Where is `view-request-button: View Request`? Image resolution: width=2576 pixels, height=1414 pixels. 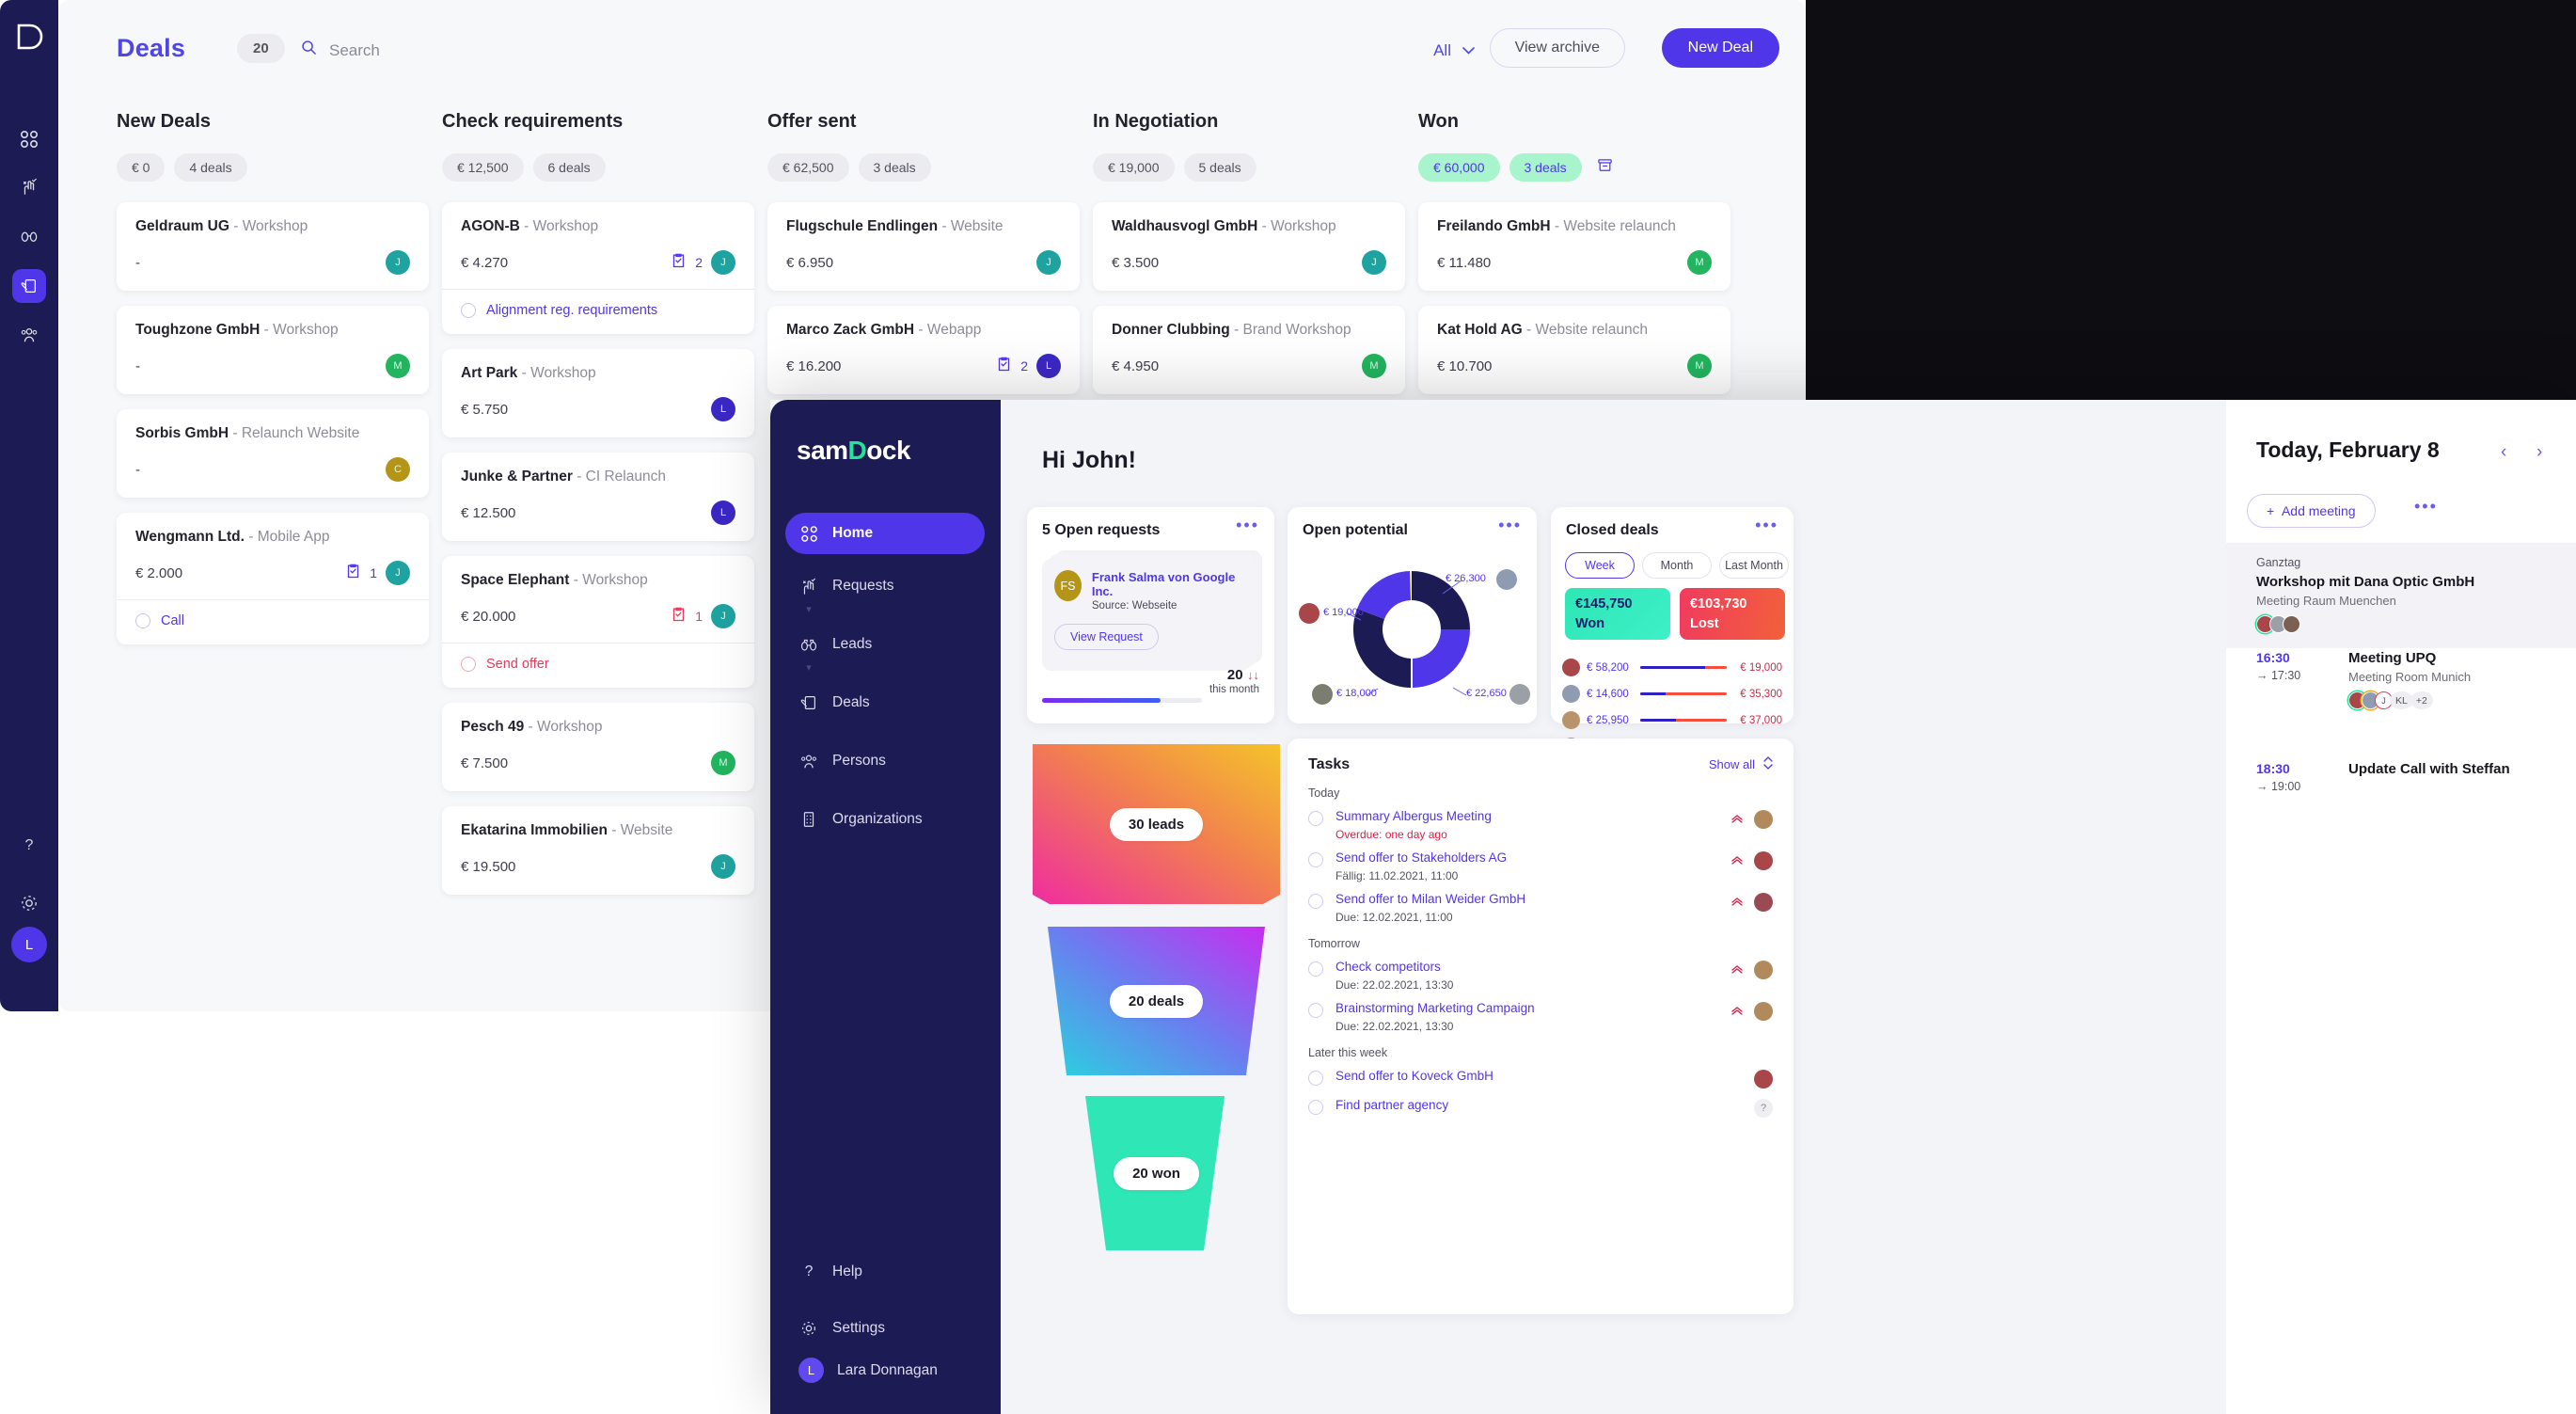 view-request-button: View Request is located at coordinates (1106, 637).